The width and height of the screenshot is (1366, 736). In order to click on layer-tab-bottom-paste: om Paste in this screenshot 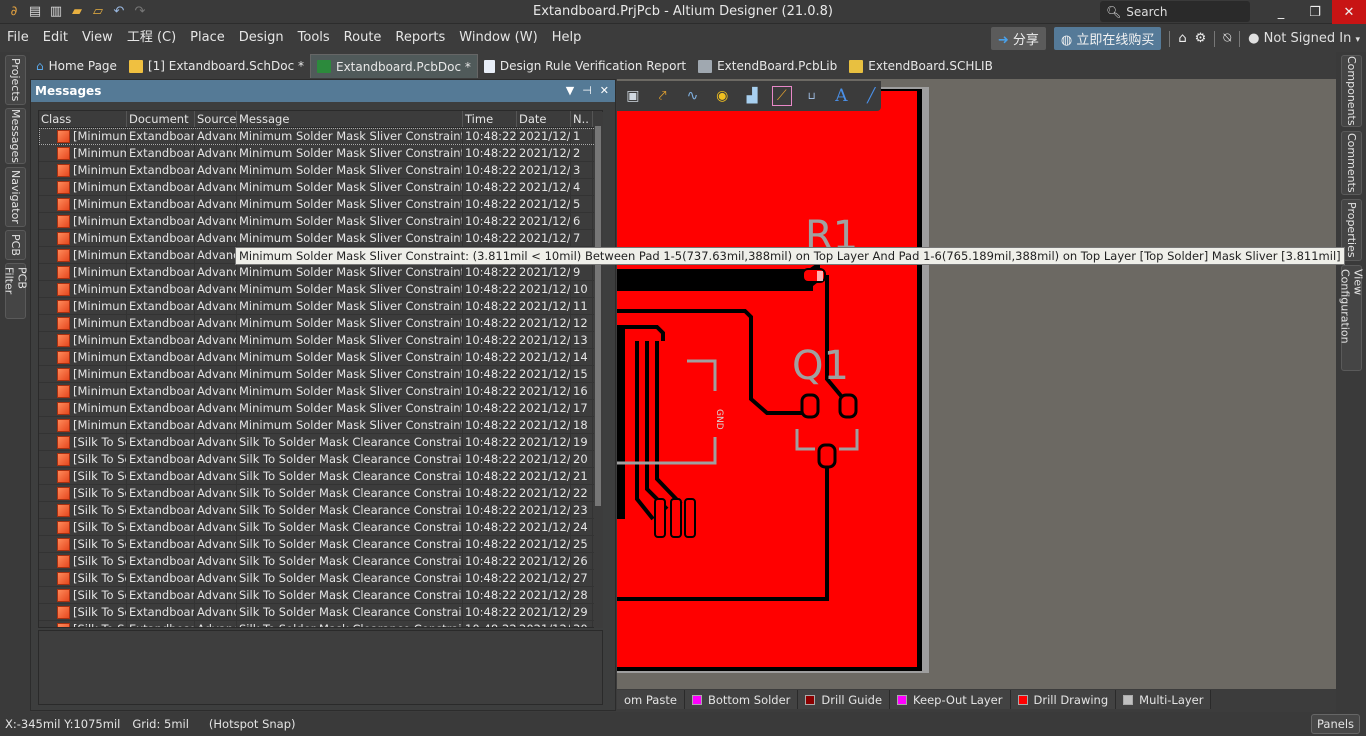, I will do `click(651, 699)`.